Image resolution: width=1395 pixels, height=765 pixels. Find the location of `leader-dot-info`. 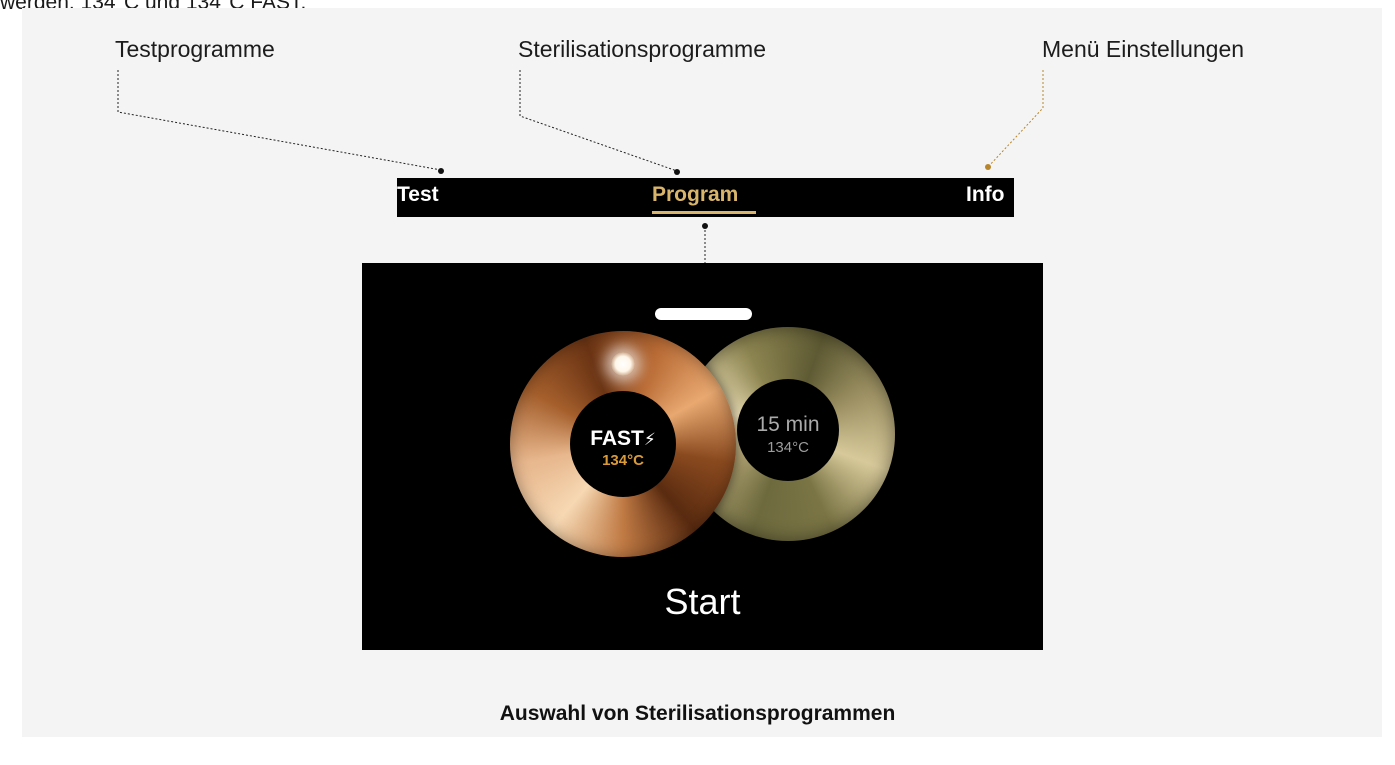

leader-dot-info is located at coordinates (988, 167).